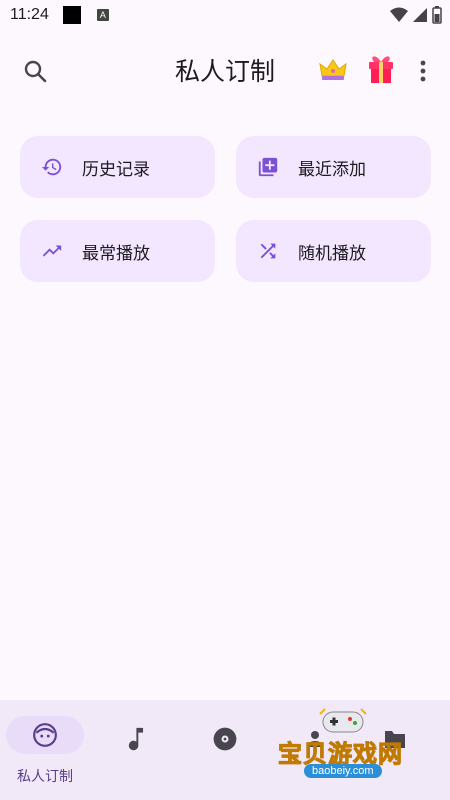 This screenshot has width=450, height=800. Describe the element at coordinates (225, 15) in the screenshot. I see `status-bar: 11:24 A` at that location.